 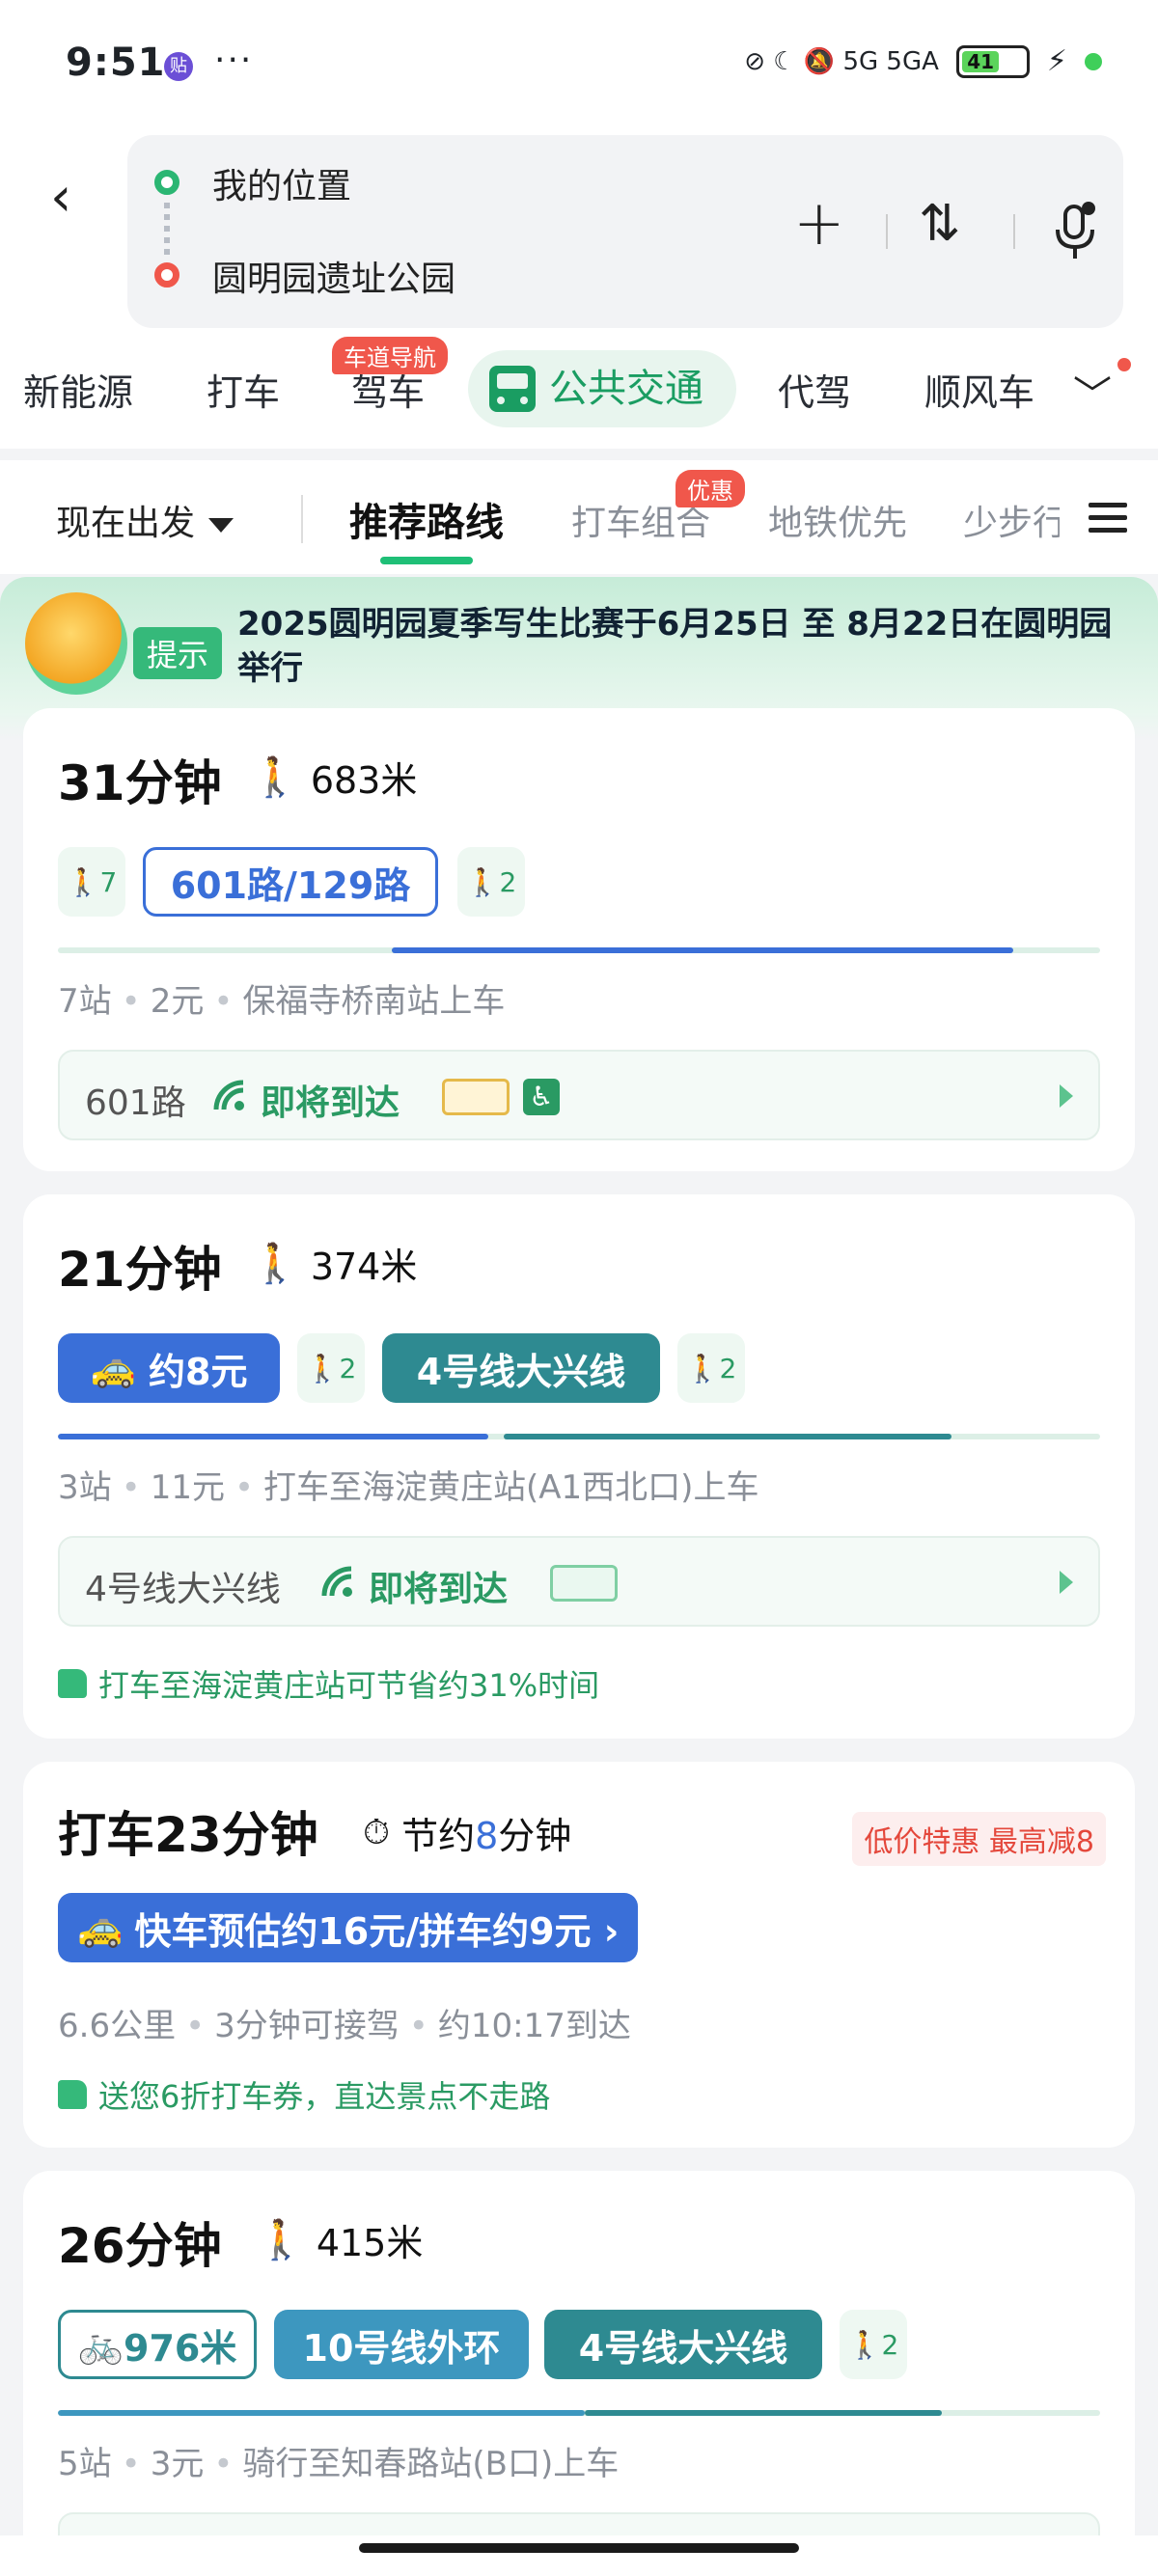 What do you see at coordinates (157, 2345) in the screenshot?
I see `bike-segment: 🚲 976米` at bounding box center [157, 2345].